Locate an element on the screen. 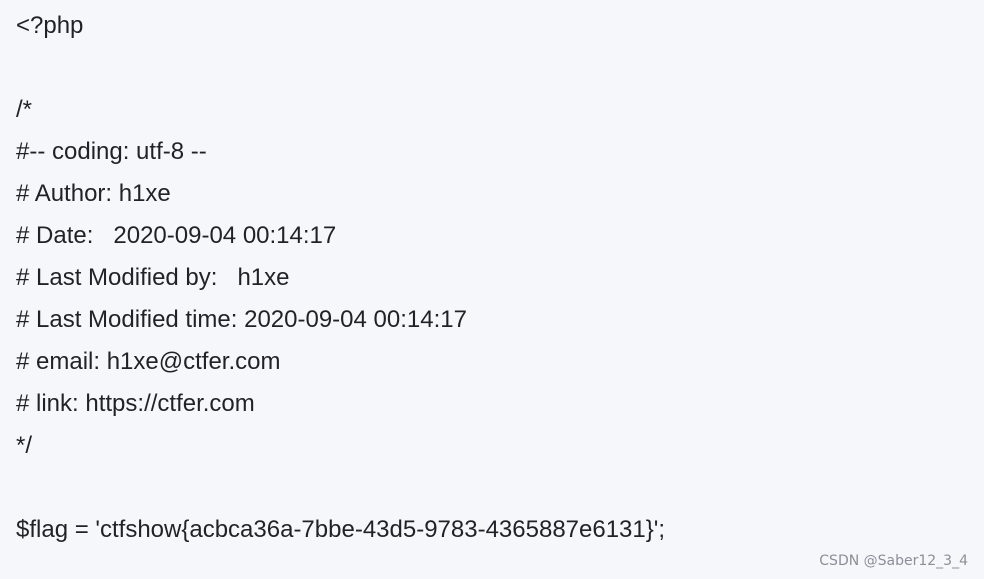 The width and height of the screenshot is (984, 579). code-line-10: # link: https://ctfer.com is located at coordinates (135, 403).